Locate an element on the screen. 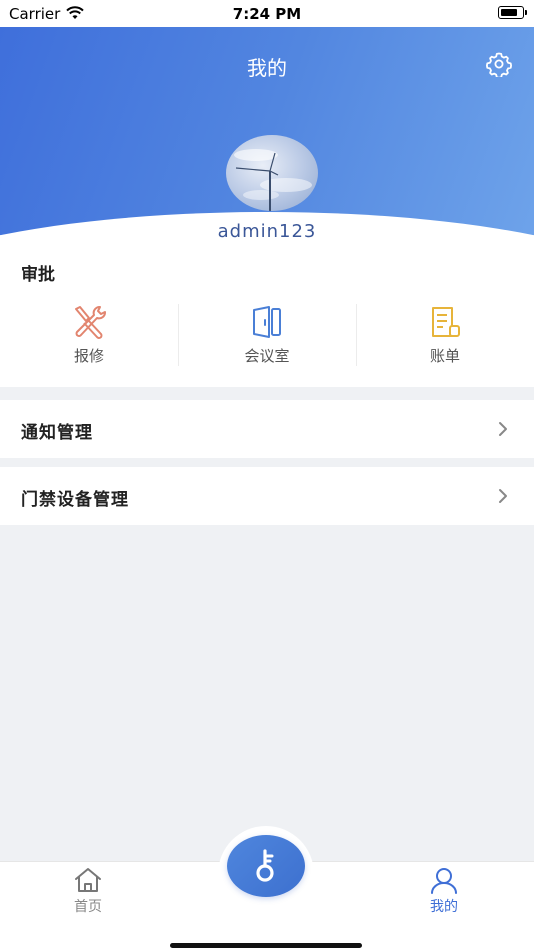 This screenshot has width=534, height=951. tab-home: 首页 is located at coordinates (88, 891).